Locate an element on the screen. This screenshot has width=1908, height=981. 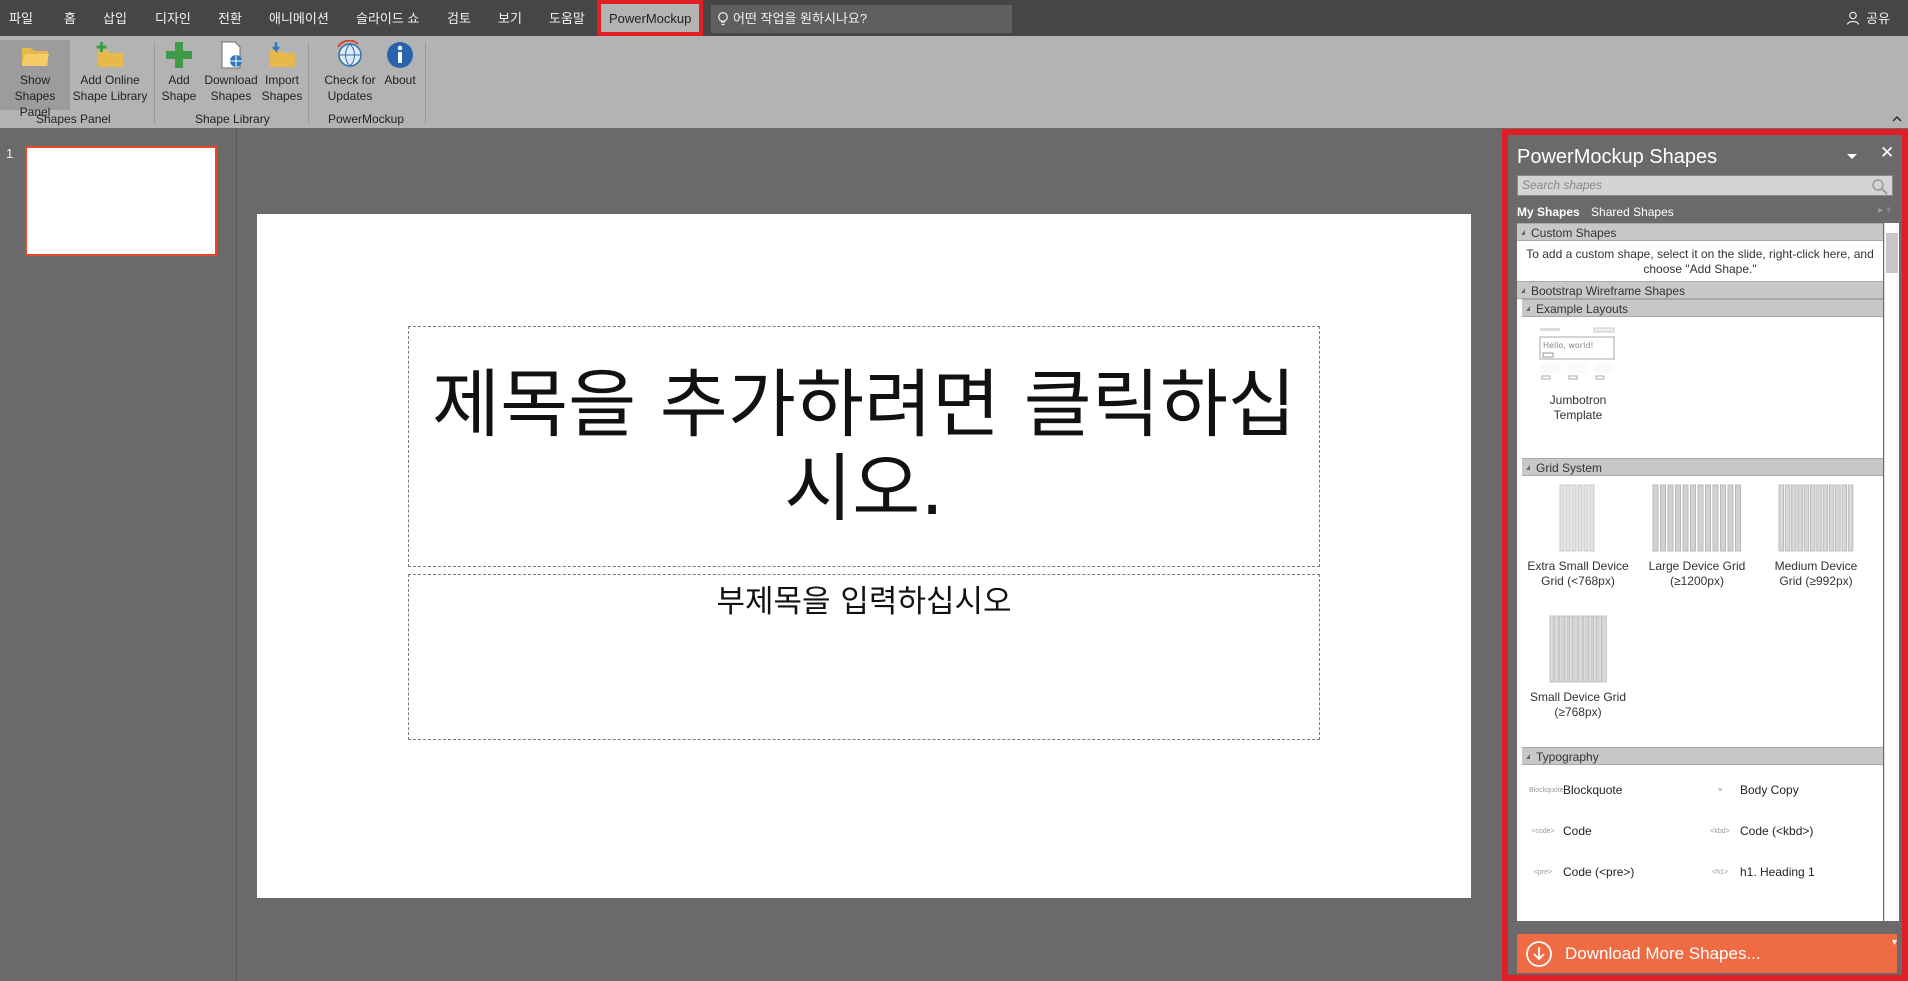
tab-animations: 애니메이션 is located at coordinates (299, 18).